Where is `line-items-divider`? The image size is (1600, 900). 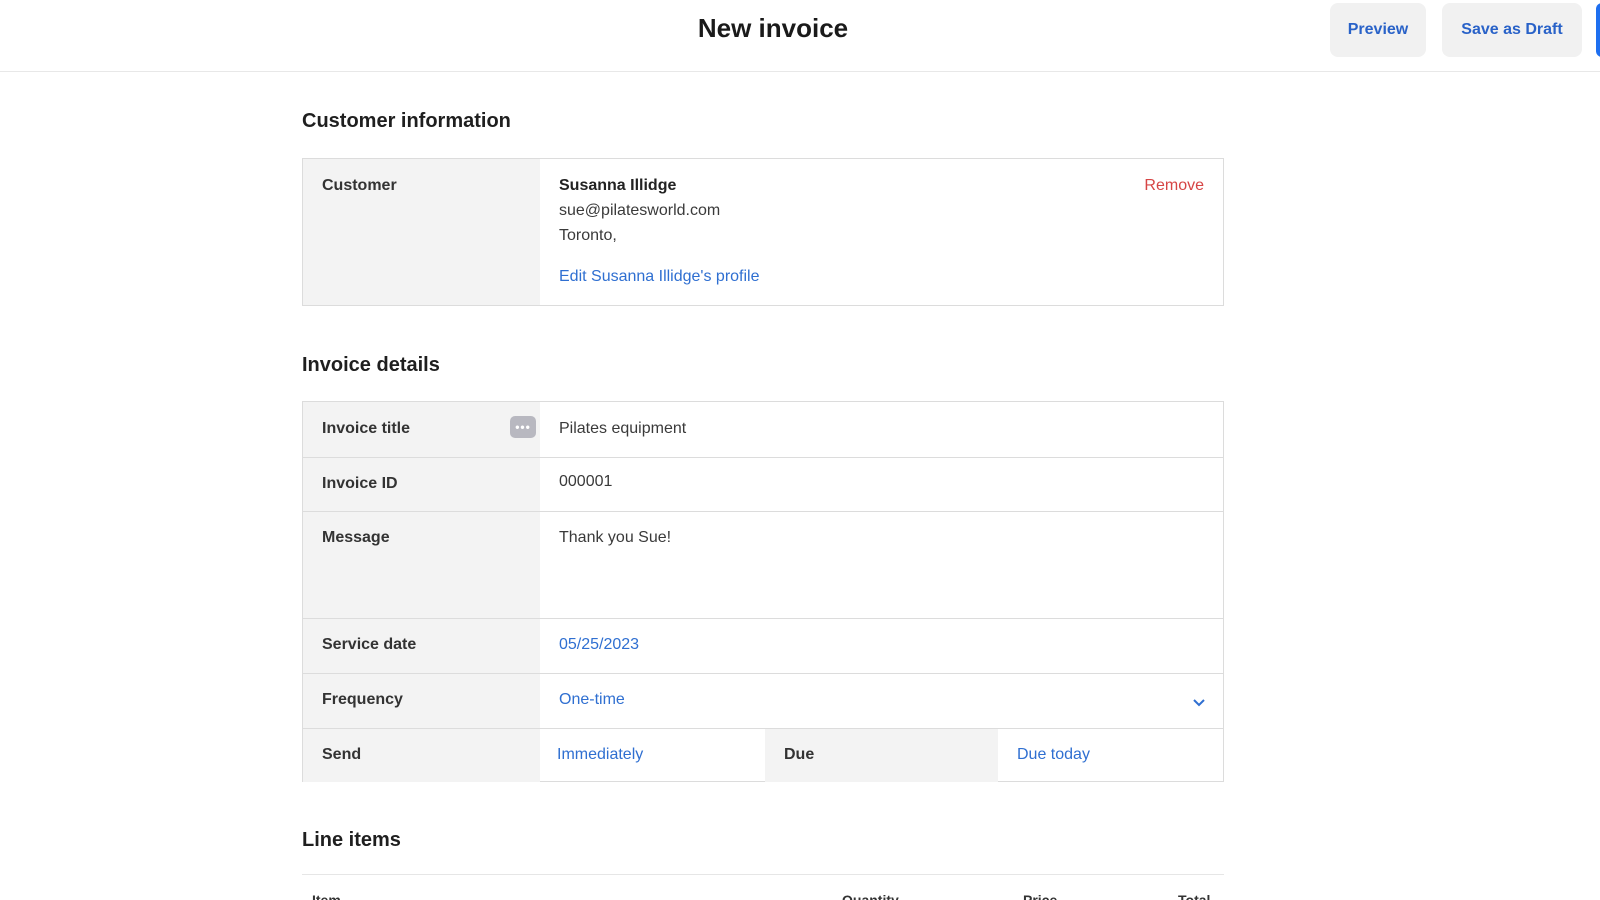 line-items-divider is located at coordinates (763, 874).